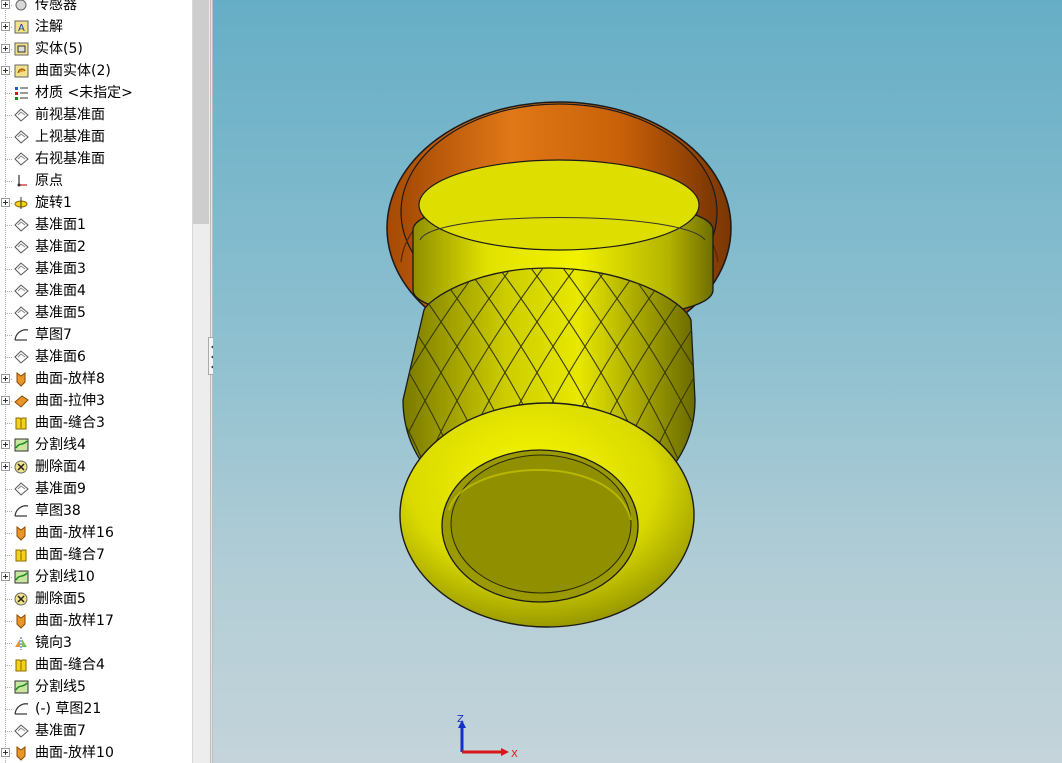  What do you see at coordinates (70, 665) in the screenshot?
I see `tree-item-label: 曲面-缝合4` at bounding box center [70, 665].